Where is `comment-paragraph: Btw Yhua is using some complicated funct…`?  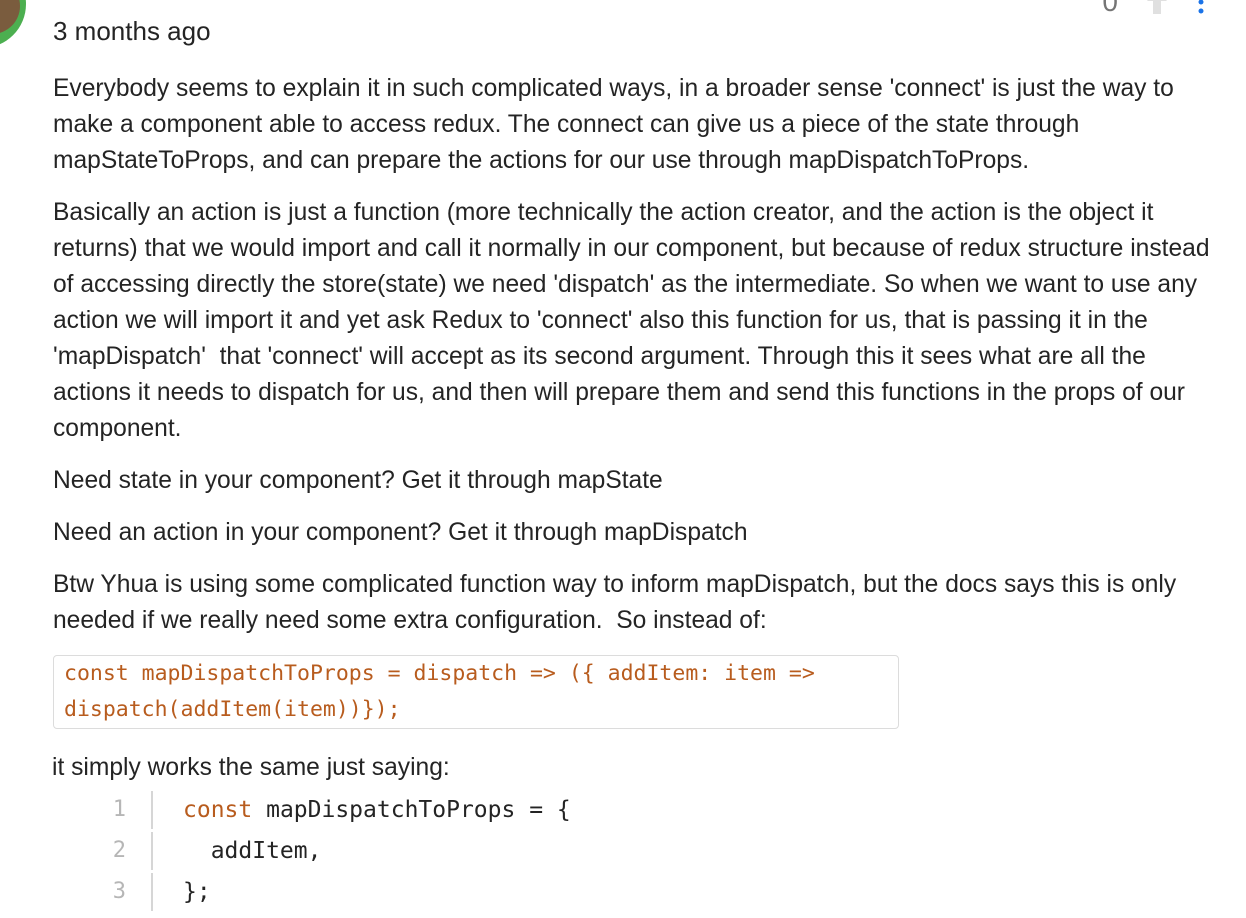 comment-paragraph: Btw Yhua is using some complicated funct… is located at coordinates (618, 602).